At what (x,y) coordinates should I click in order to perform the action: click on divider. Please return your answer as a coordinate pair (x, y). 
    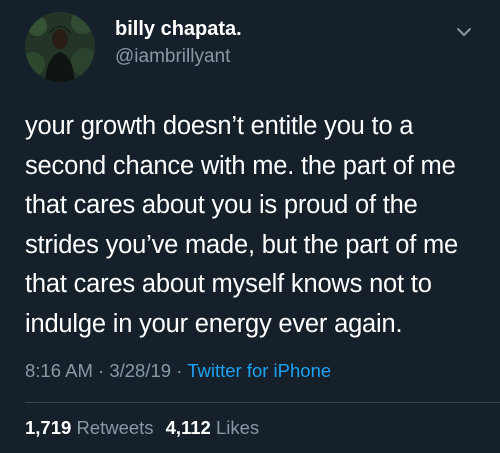
    Looking at the image, I should click on (262, 402).